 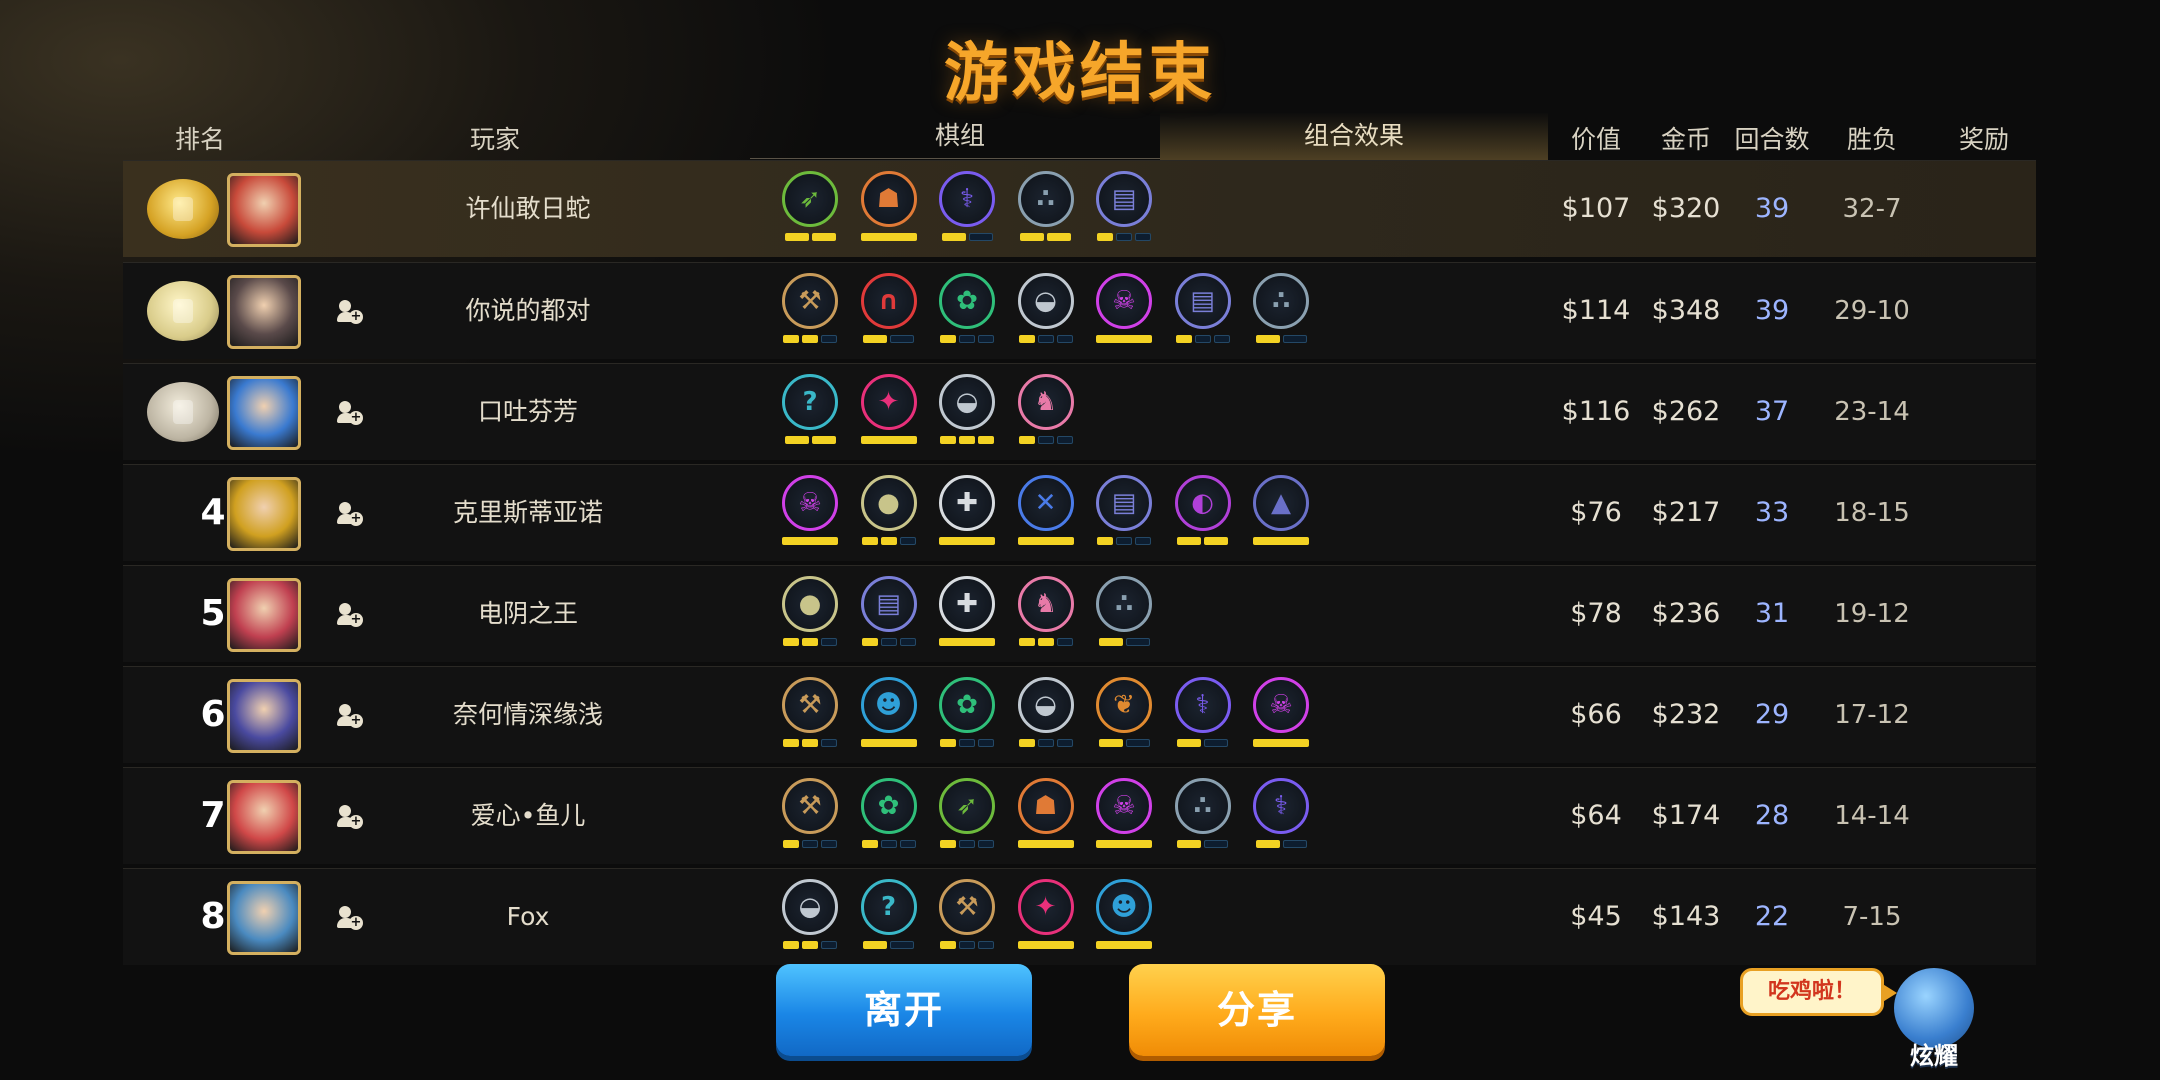 What do you see at coordinates (1281, 513) in the screenshot?
I see `synergy-trait: ▲` at bounding box center [1281, 513].